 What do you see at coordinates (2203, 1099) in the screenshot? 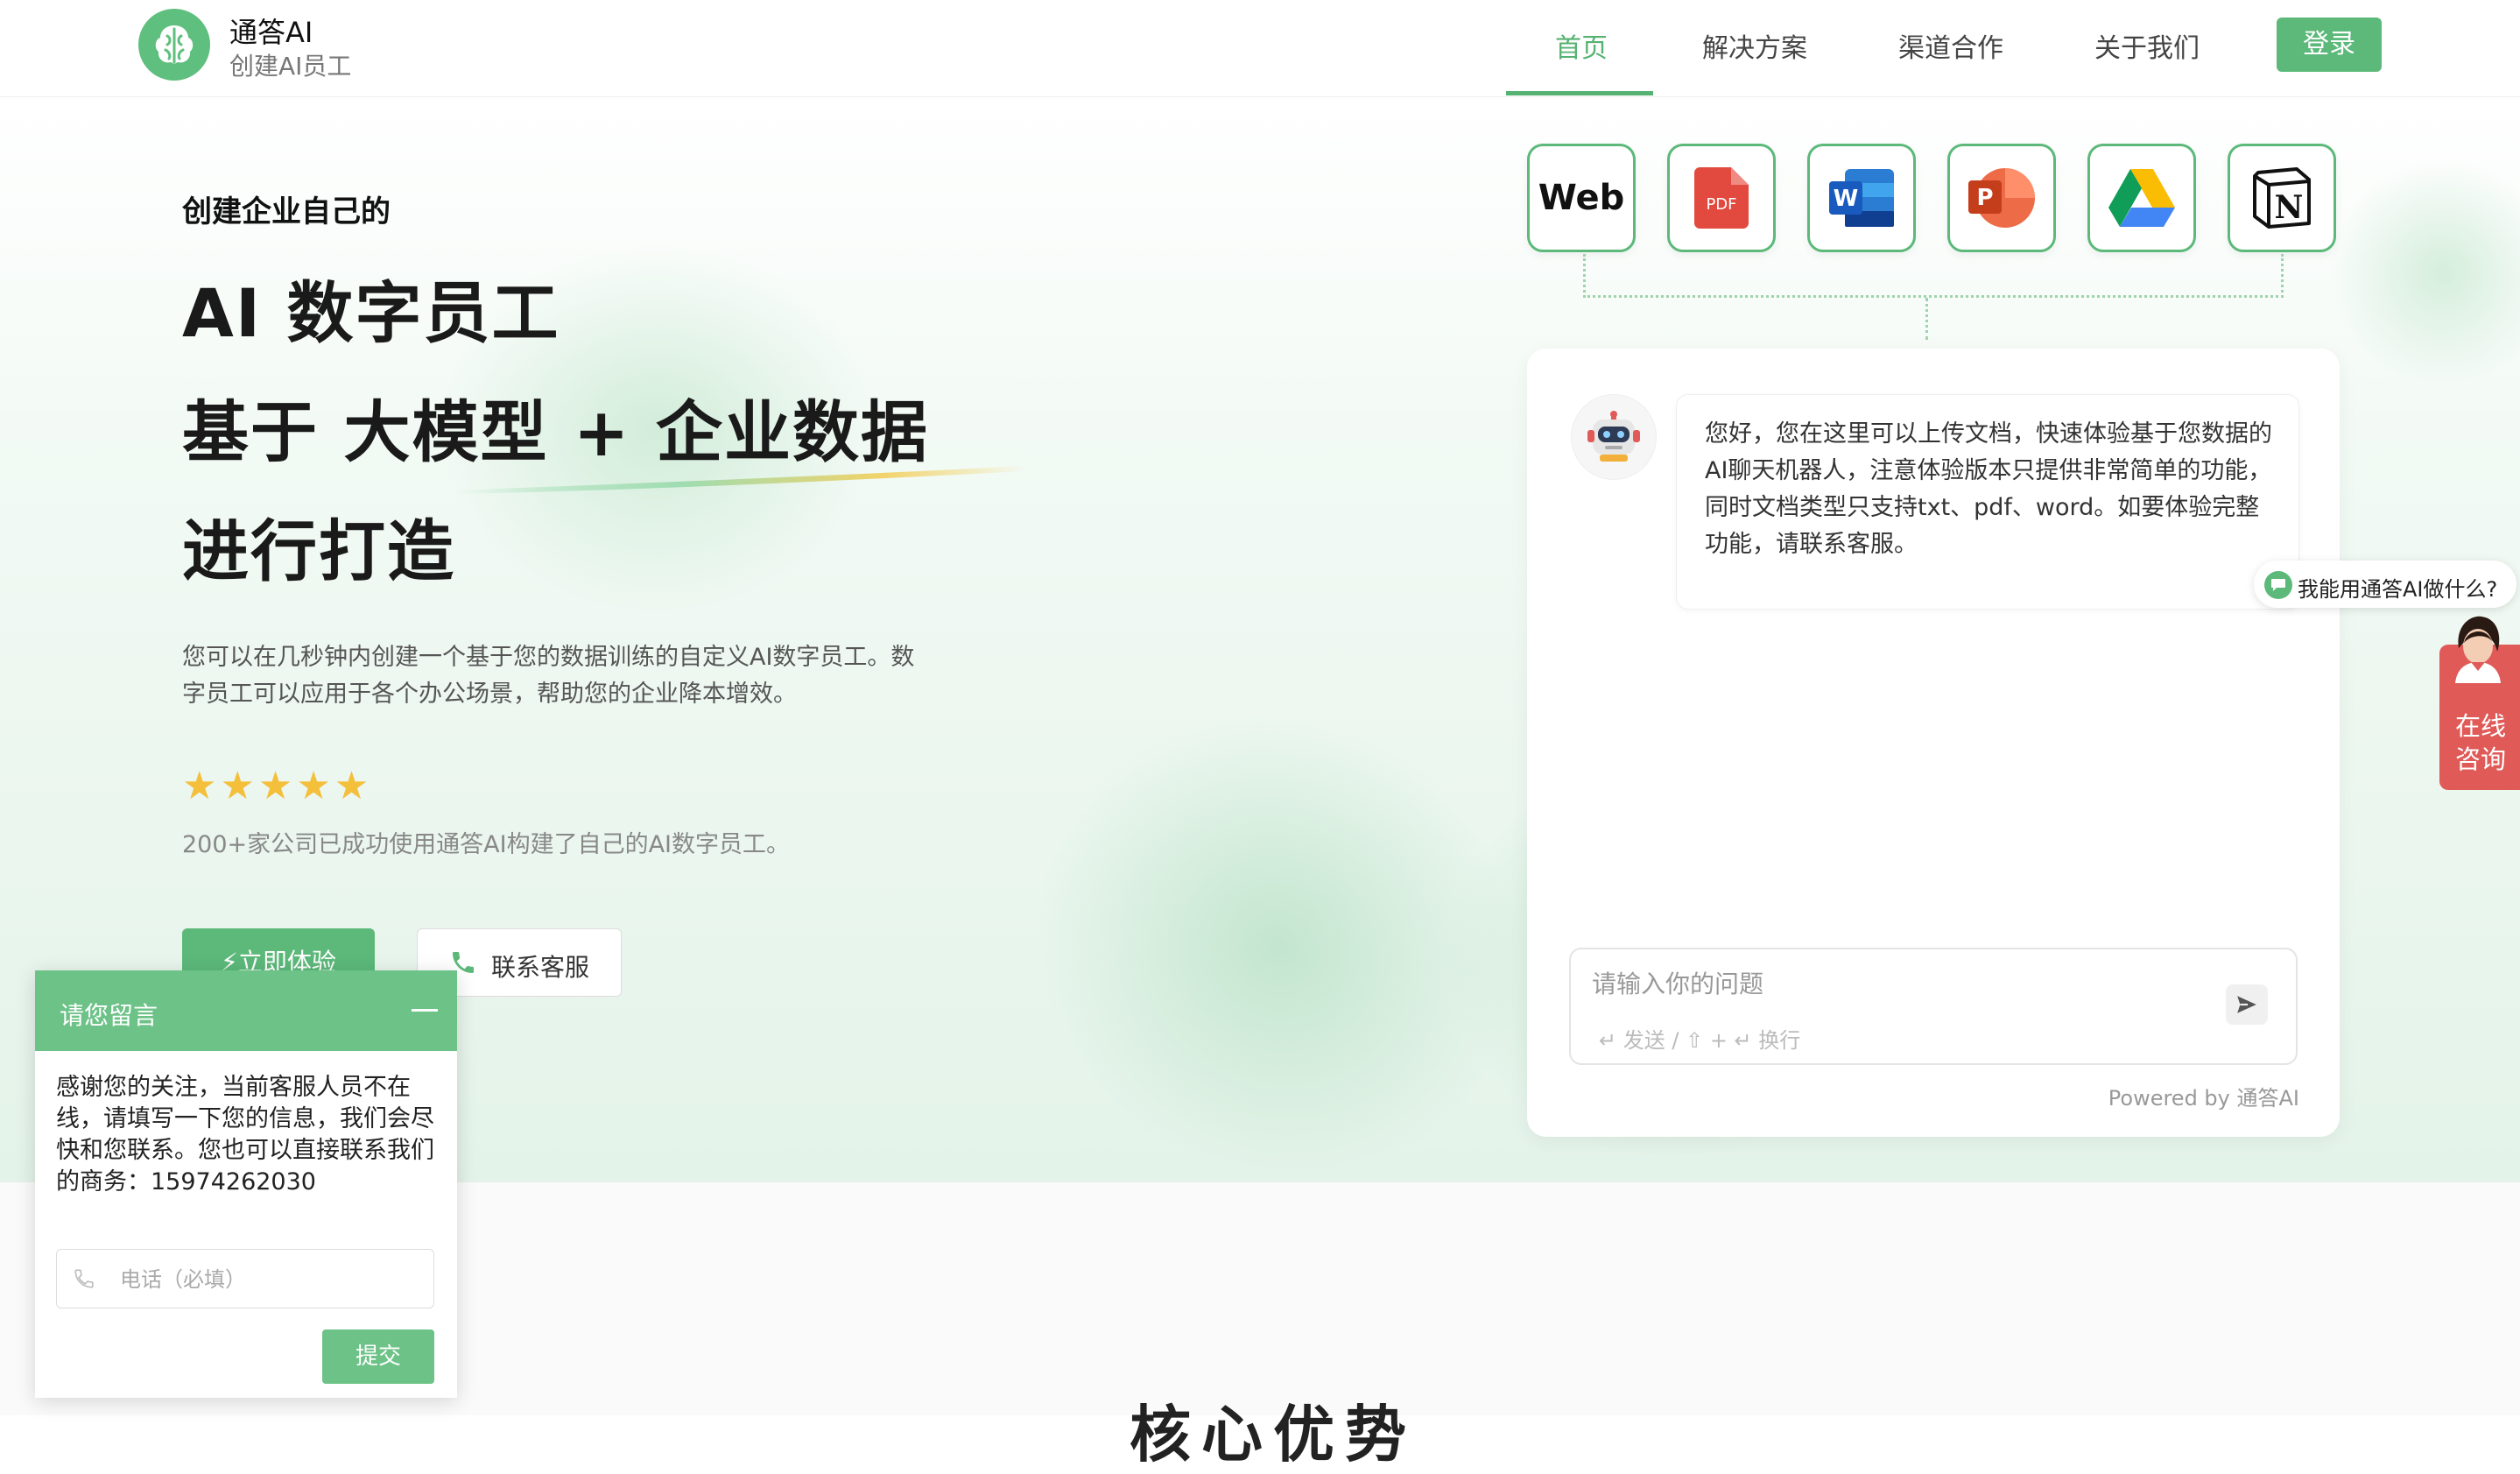
I see `powered-by-text: Powered by 通答AI` at bounding box center [2203, 1099].